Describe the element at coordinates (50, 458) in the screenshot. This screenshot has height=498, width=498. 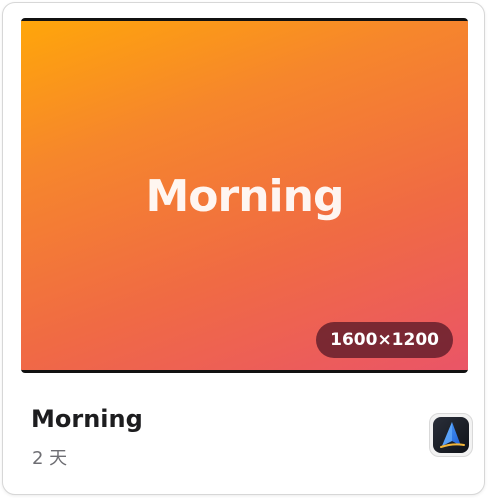
I see `card-subtitle: 2 天` at that location.